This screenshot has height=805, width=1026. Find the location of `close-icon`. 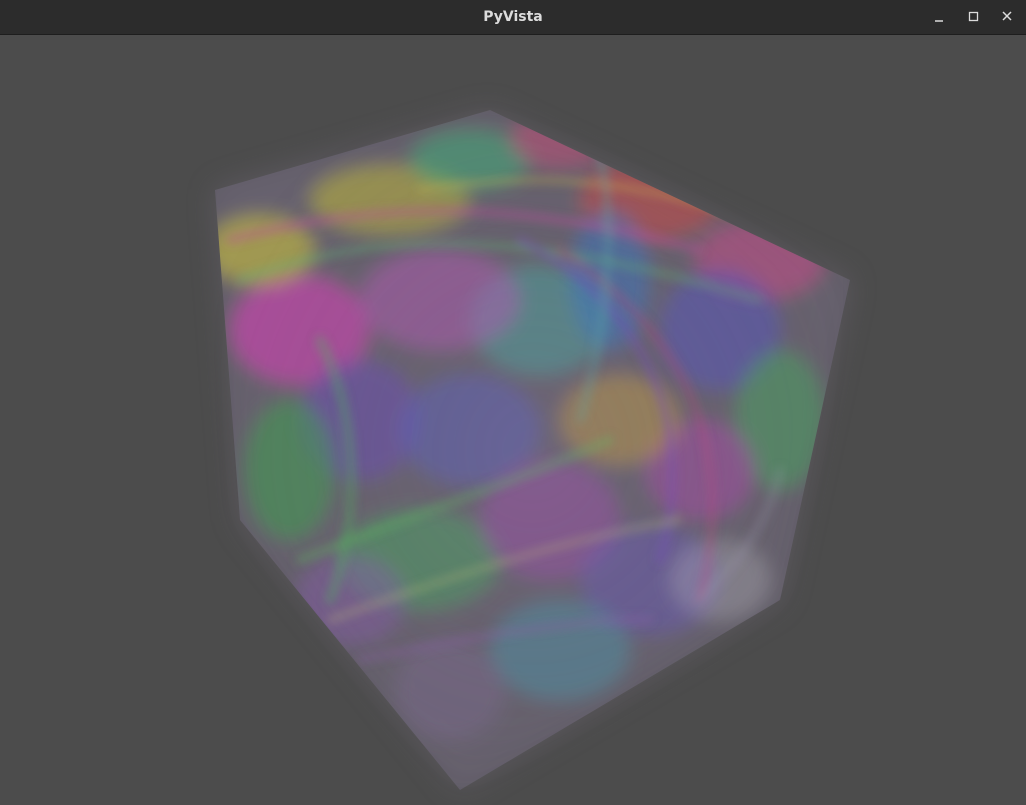

close-icon is located at coordinates (1007, 16).